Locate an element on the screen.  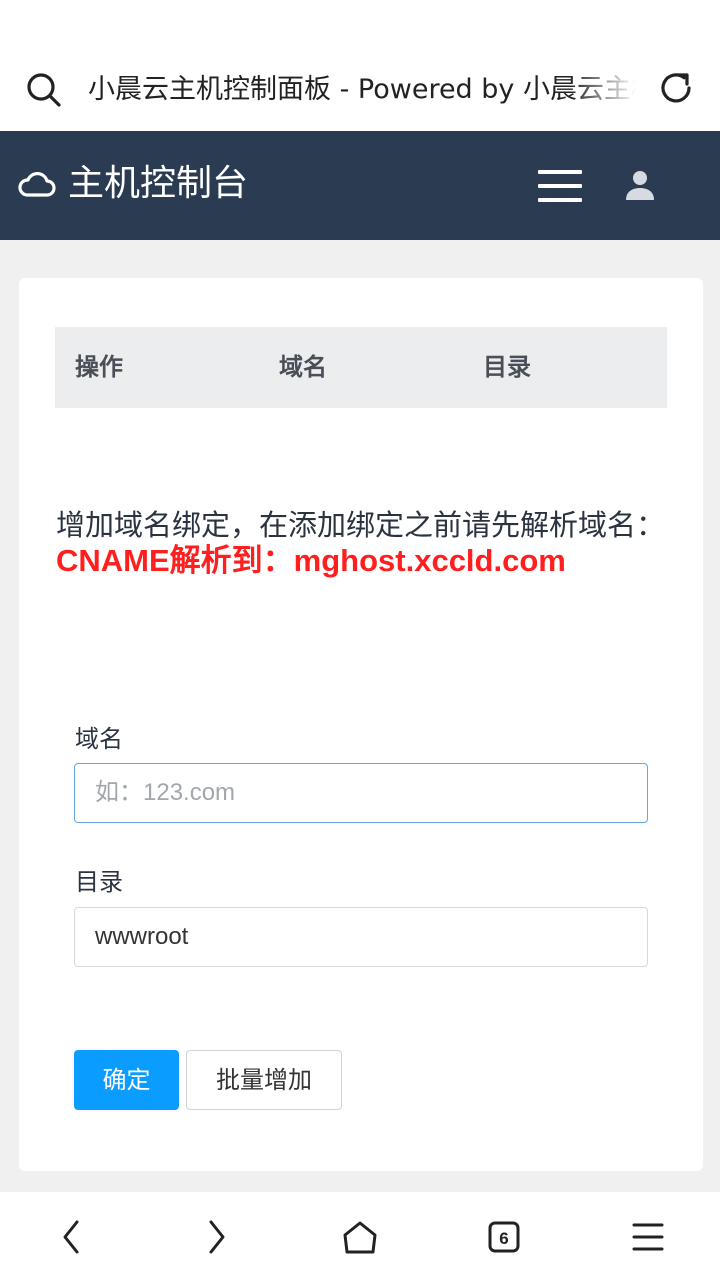
cloud-icon is located at coordinates (37, 184).